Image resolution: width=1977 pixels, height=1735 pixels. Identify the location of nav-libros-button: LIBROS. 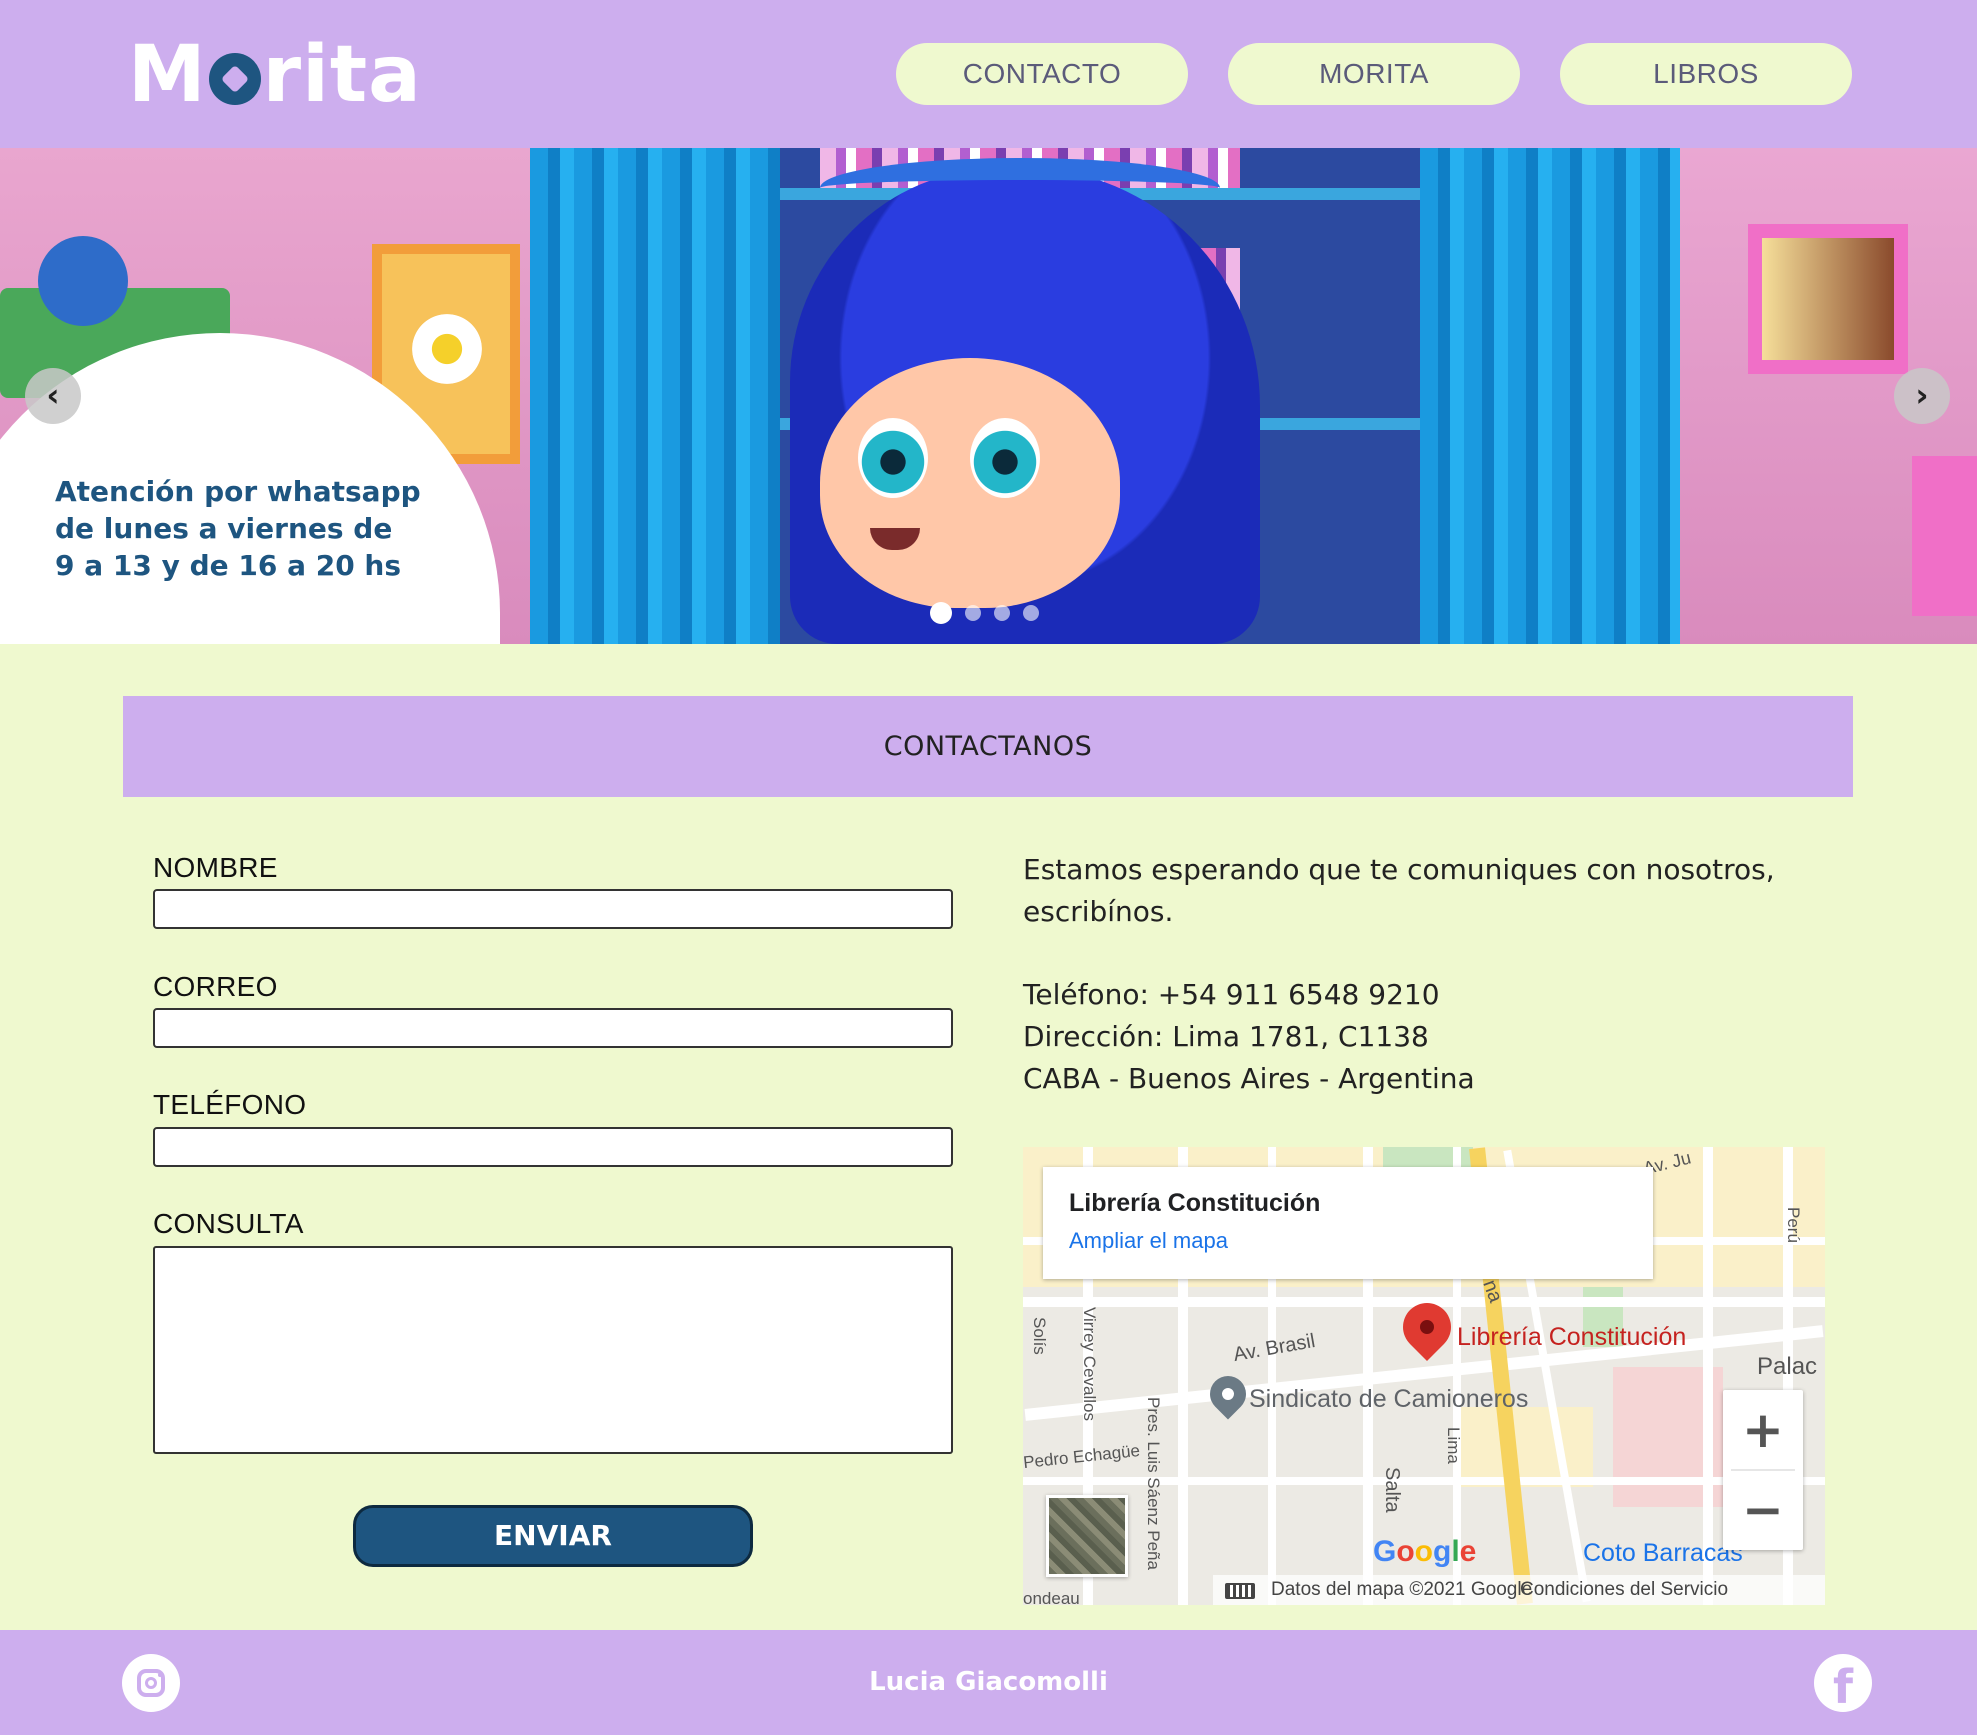
(1706, 74).